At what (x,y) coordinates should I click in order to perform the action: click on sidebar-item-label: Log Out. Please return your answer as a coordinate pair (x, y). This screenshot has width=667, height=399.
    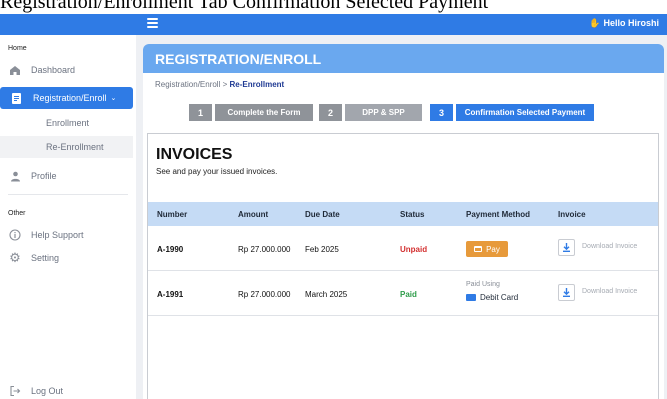
    Looking at the image, I should click on (47, 391).